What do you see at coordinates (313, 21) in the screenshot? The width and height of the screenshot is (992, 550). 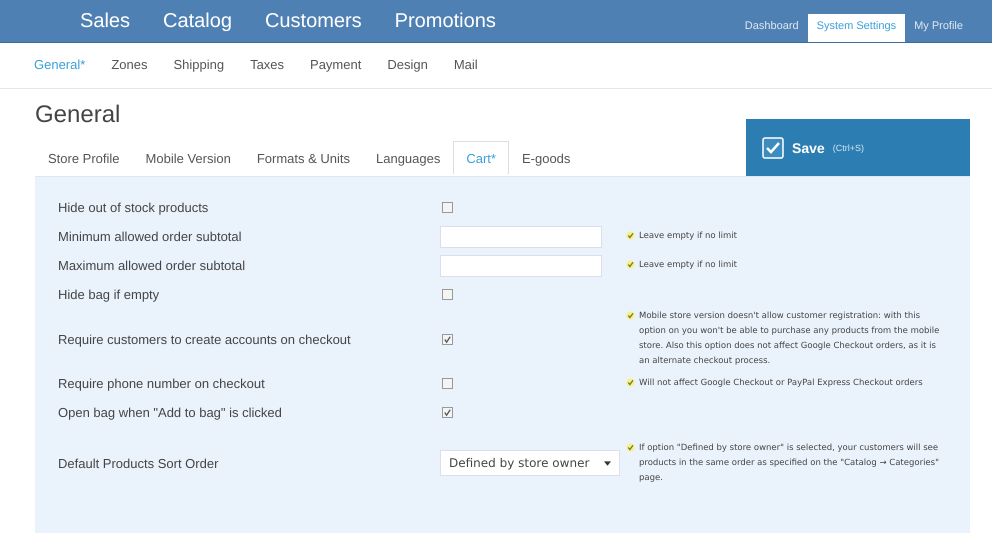 I see `nav-link: Customers` at bounding box center [313, 21].